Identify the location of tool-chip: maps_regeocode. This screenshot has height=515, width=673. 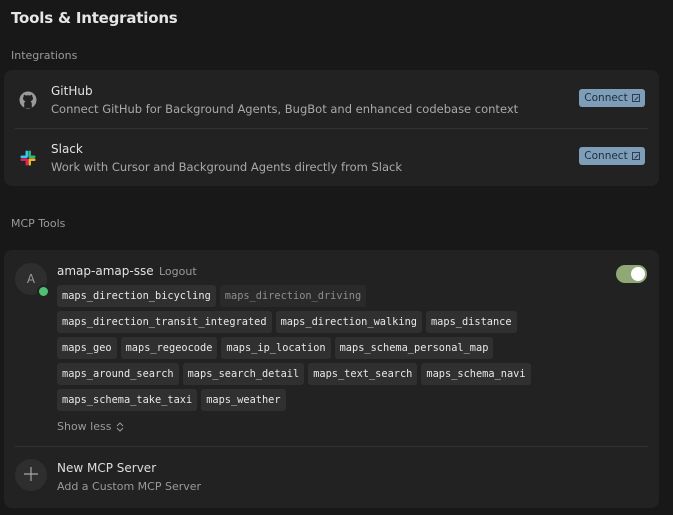
(169, 348).